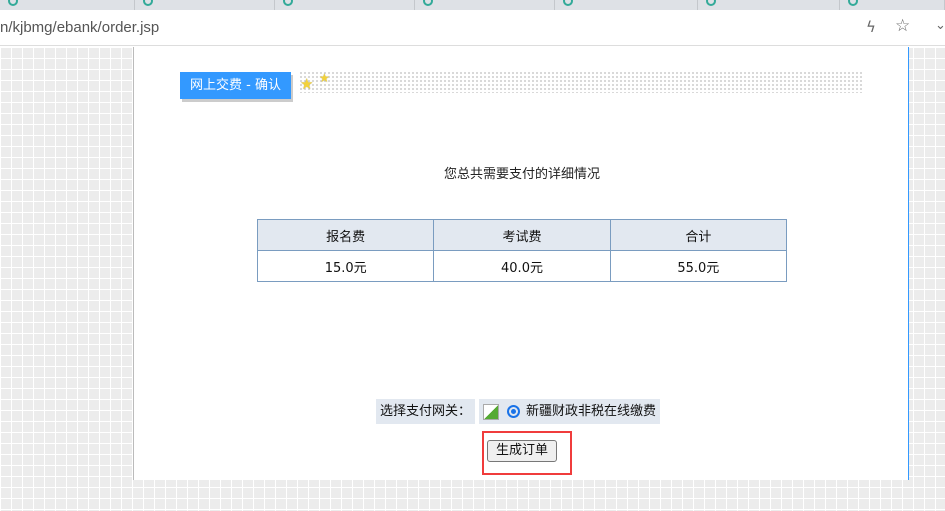 The width and height of the screenshot is (945, 511). I want to click on fee-table: 报名费 考试费 合计 15.0元 40.0元 55.0元, so click(522, 250).